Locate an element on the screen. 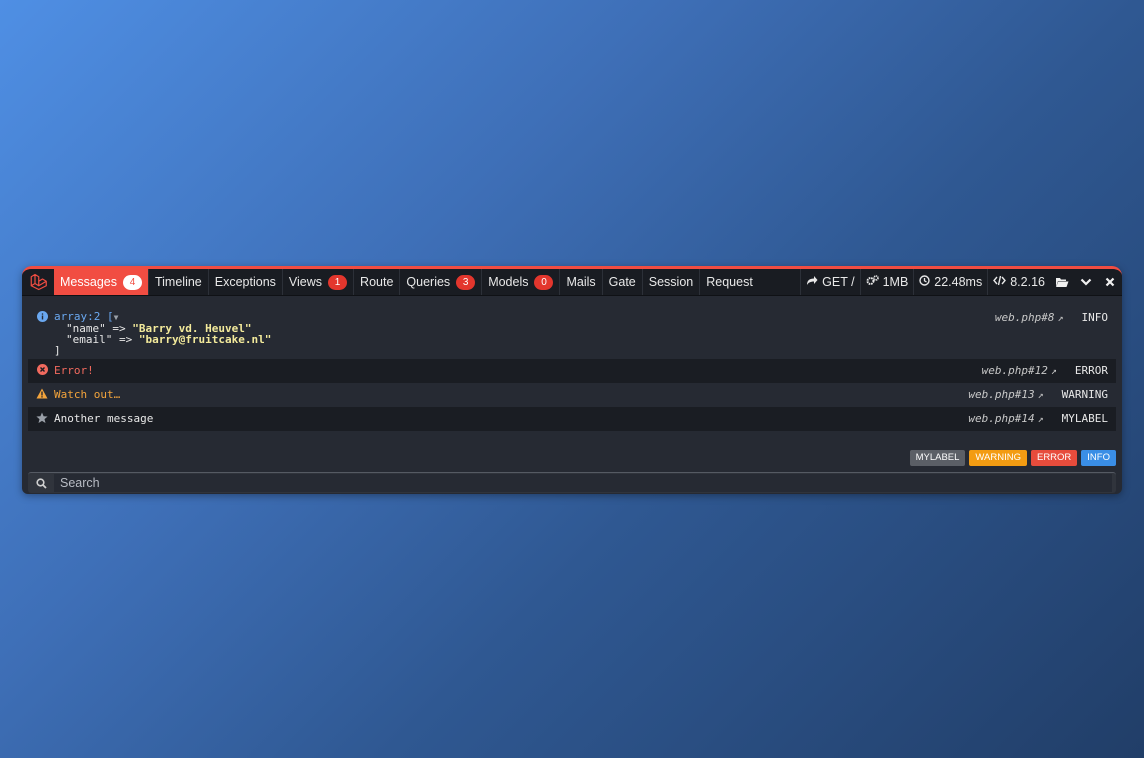  tab-session: Session is located at coordinates (672, 282).